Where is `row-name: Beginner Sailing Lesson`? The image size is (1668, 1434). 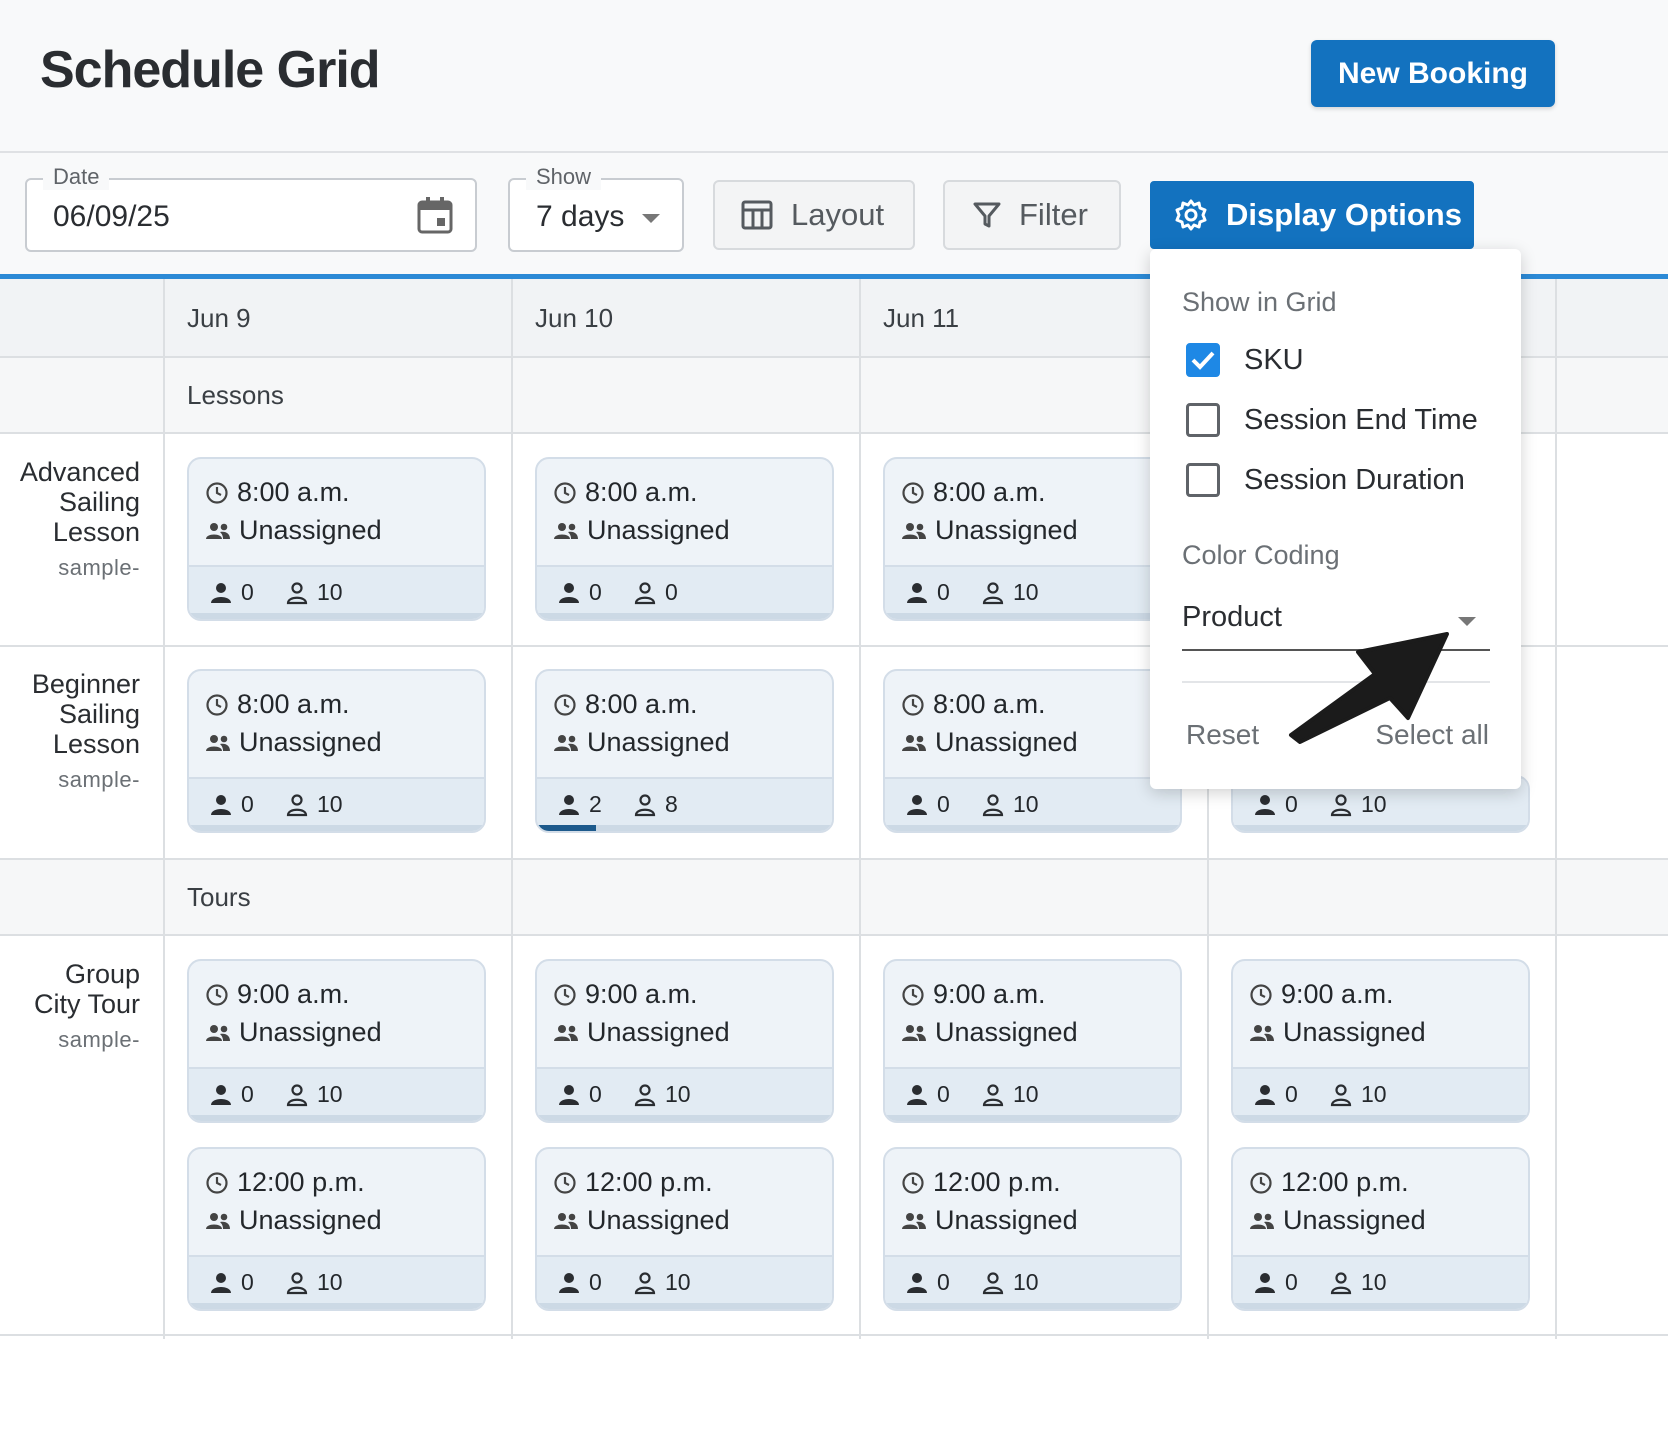 row-name: Beginner Sailing Lesson is located at coordinates (70, 714).